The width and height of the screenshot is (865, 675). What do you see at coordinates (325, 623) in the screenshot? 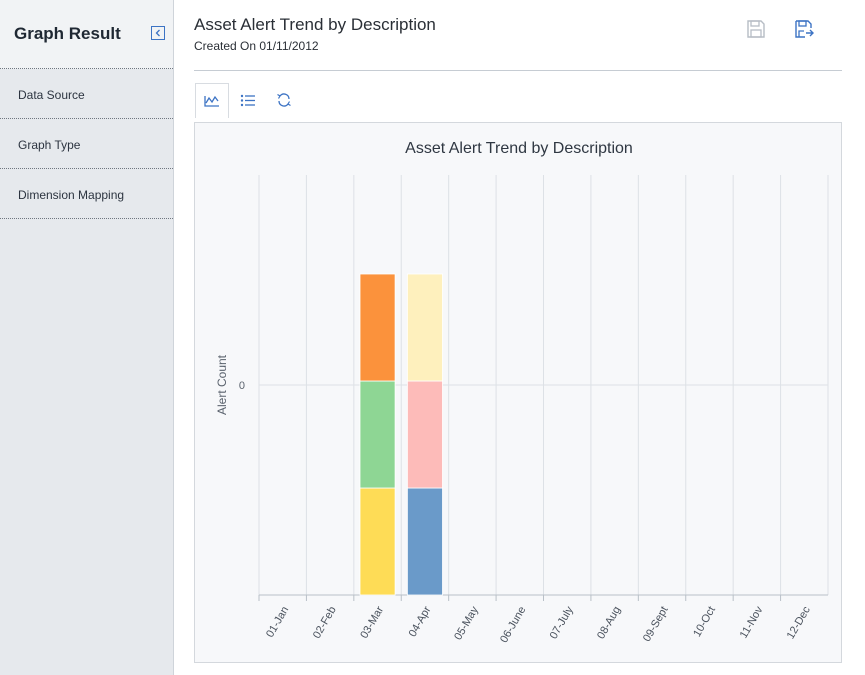
I see `x-tick-label: 02-Feb` at bounding box center [325, 623].